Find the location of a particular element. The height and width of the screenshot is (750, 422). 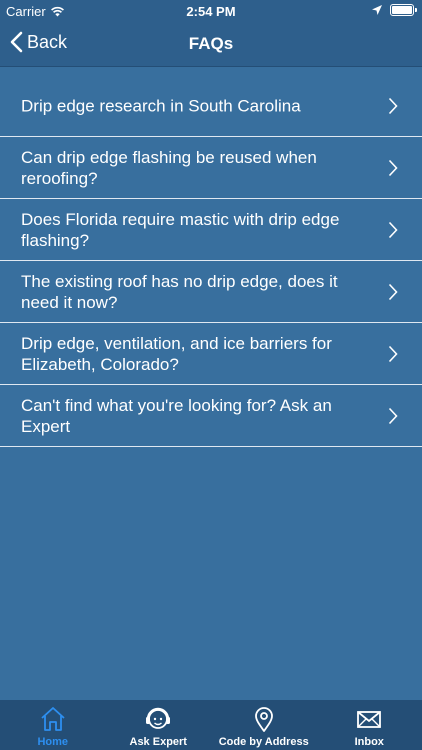

page-title: FAQs is located at coordinates (211, 43).